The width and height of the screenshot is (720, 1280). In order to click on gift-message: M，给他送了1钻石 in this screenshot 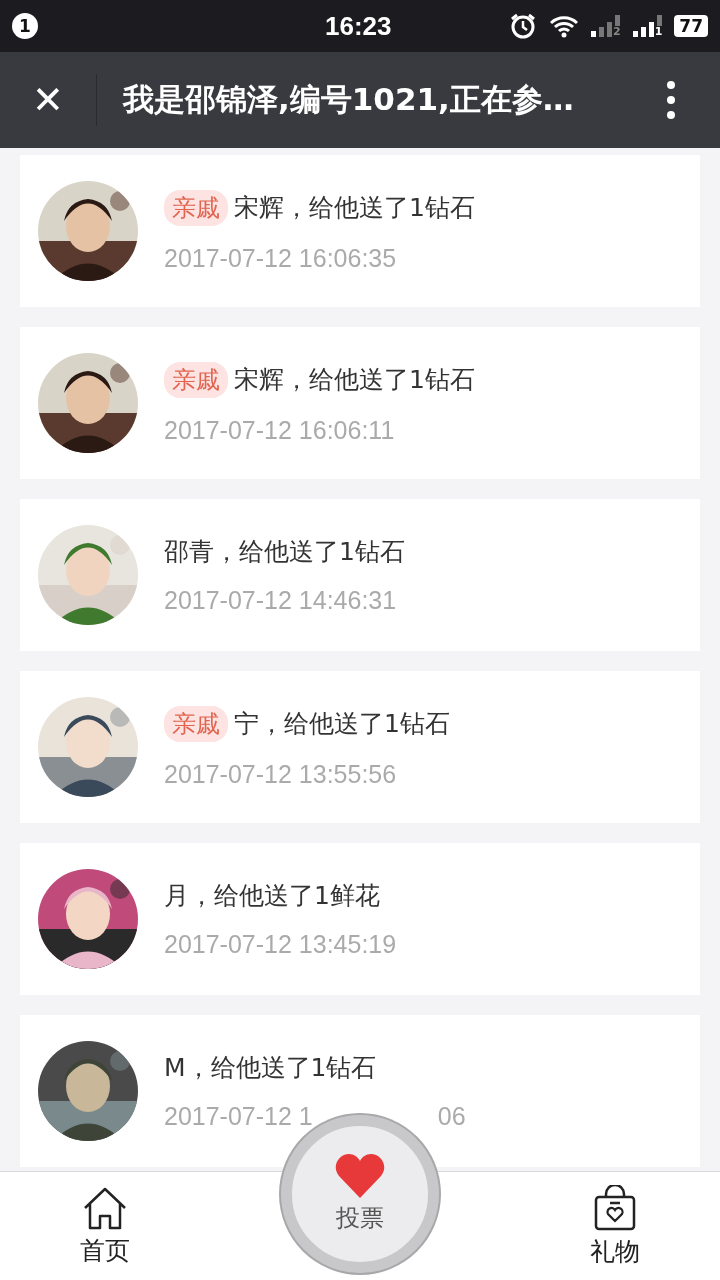, I will do `click(270, 1068)`.